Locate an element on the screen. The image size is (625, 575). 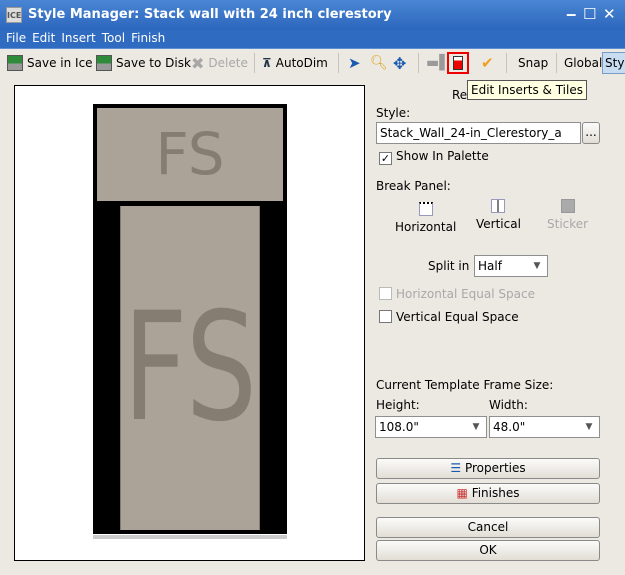
break-panel-label: Break Panel: is located at coordinates (413, 186).